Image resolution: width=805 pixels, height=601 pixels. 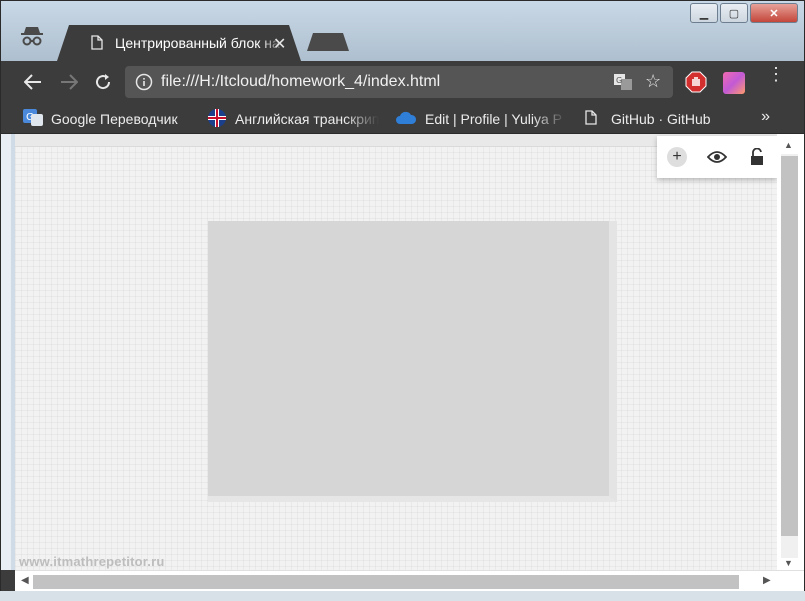 I want to click on adblock-stop-icon, so click(x=696, y=84).